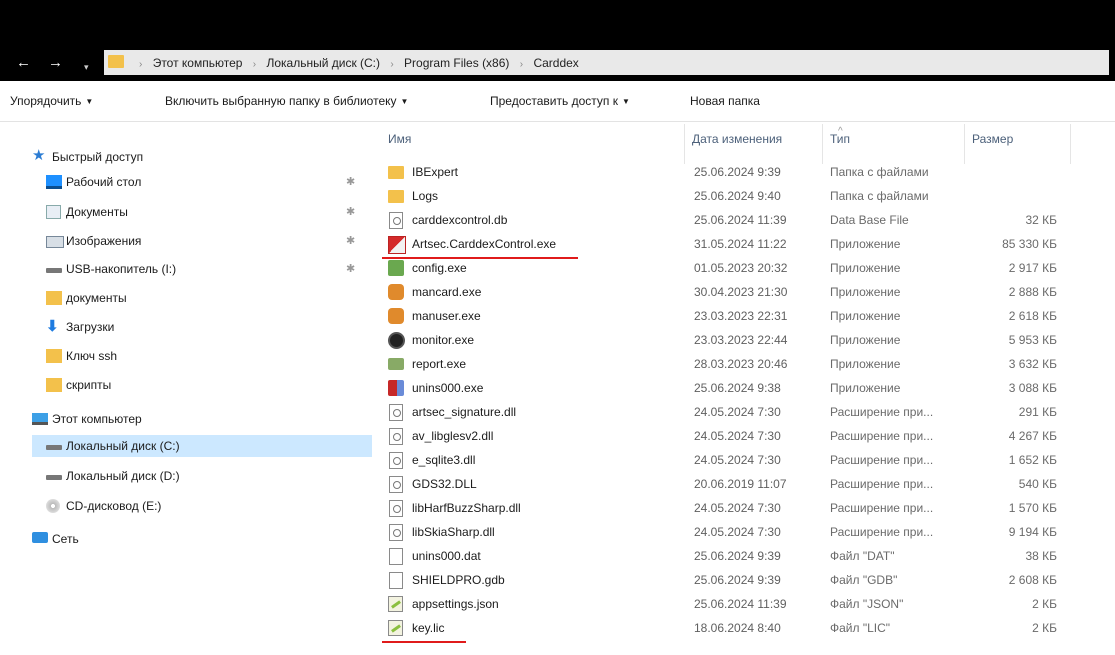 This screenshot has height=655, width=1115. Describe the element at coordinates (209, 212) in the screenshot. I see `sidebar-item-documents: Документы ✱` at that location.